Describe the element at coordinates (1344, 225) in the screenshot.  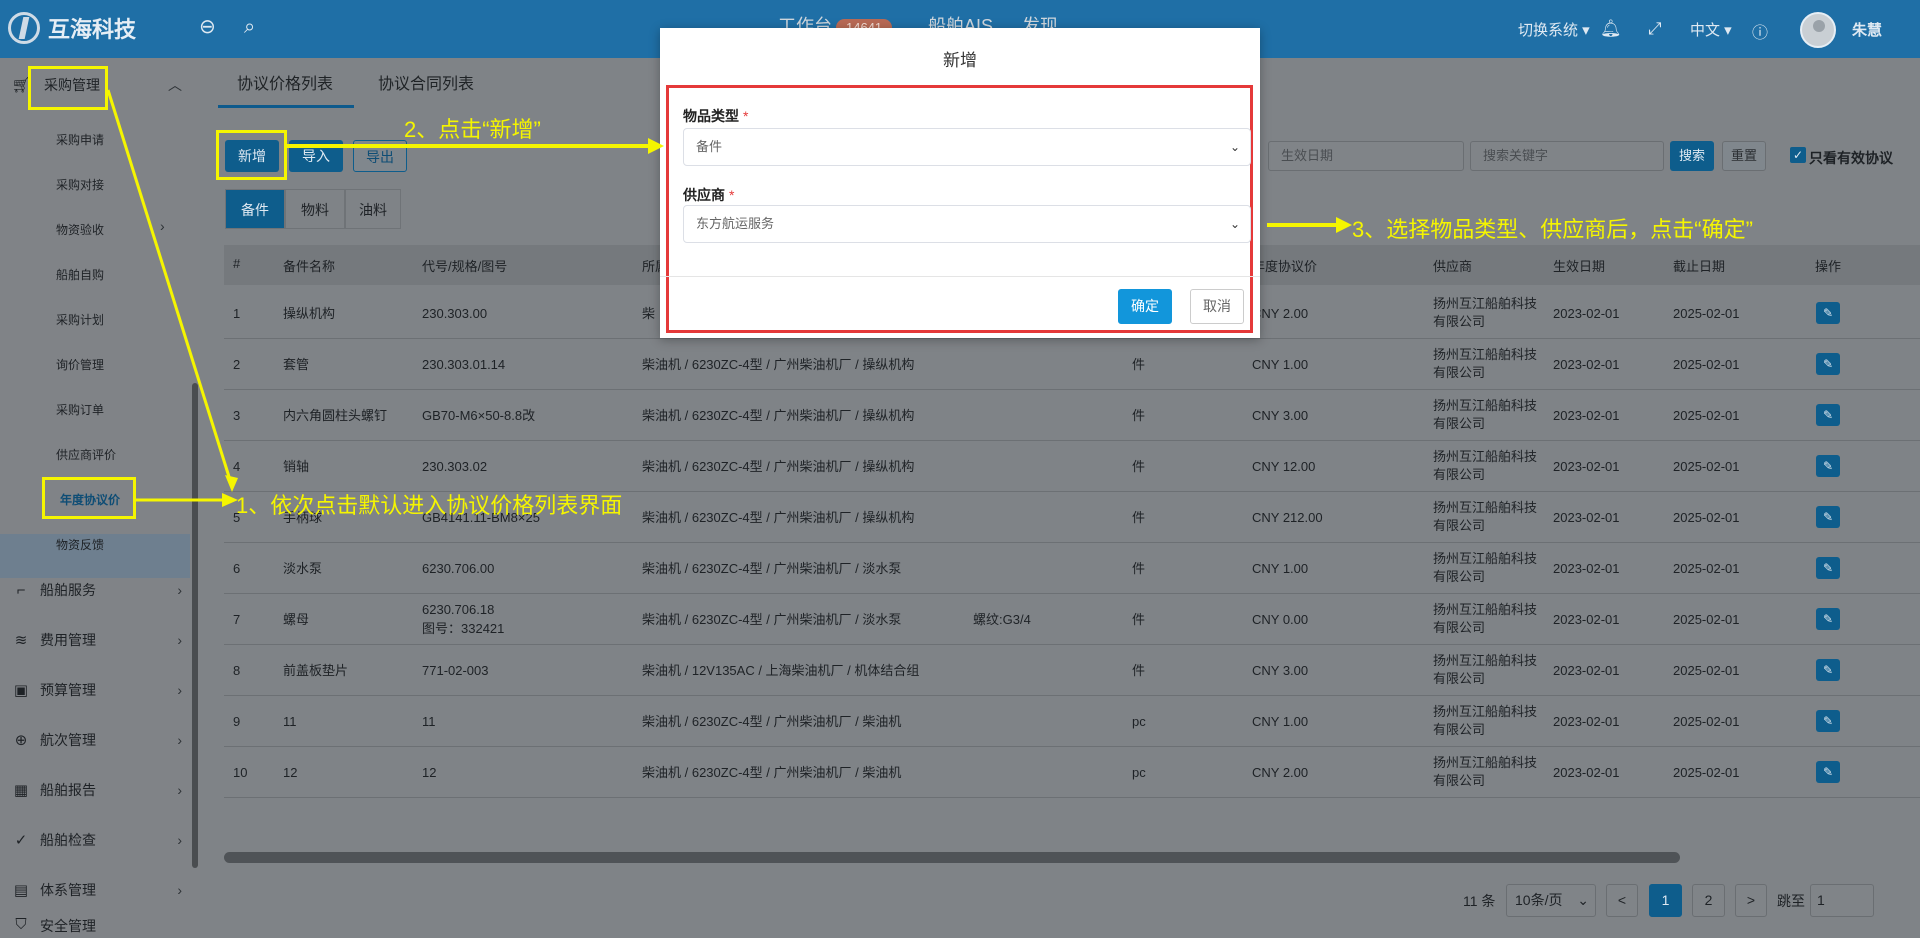
I see `arrowhead-step3` at that location.